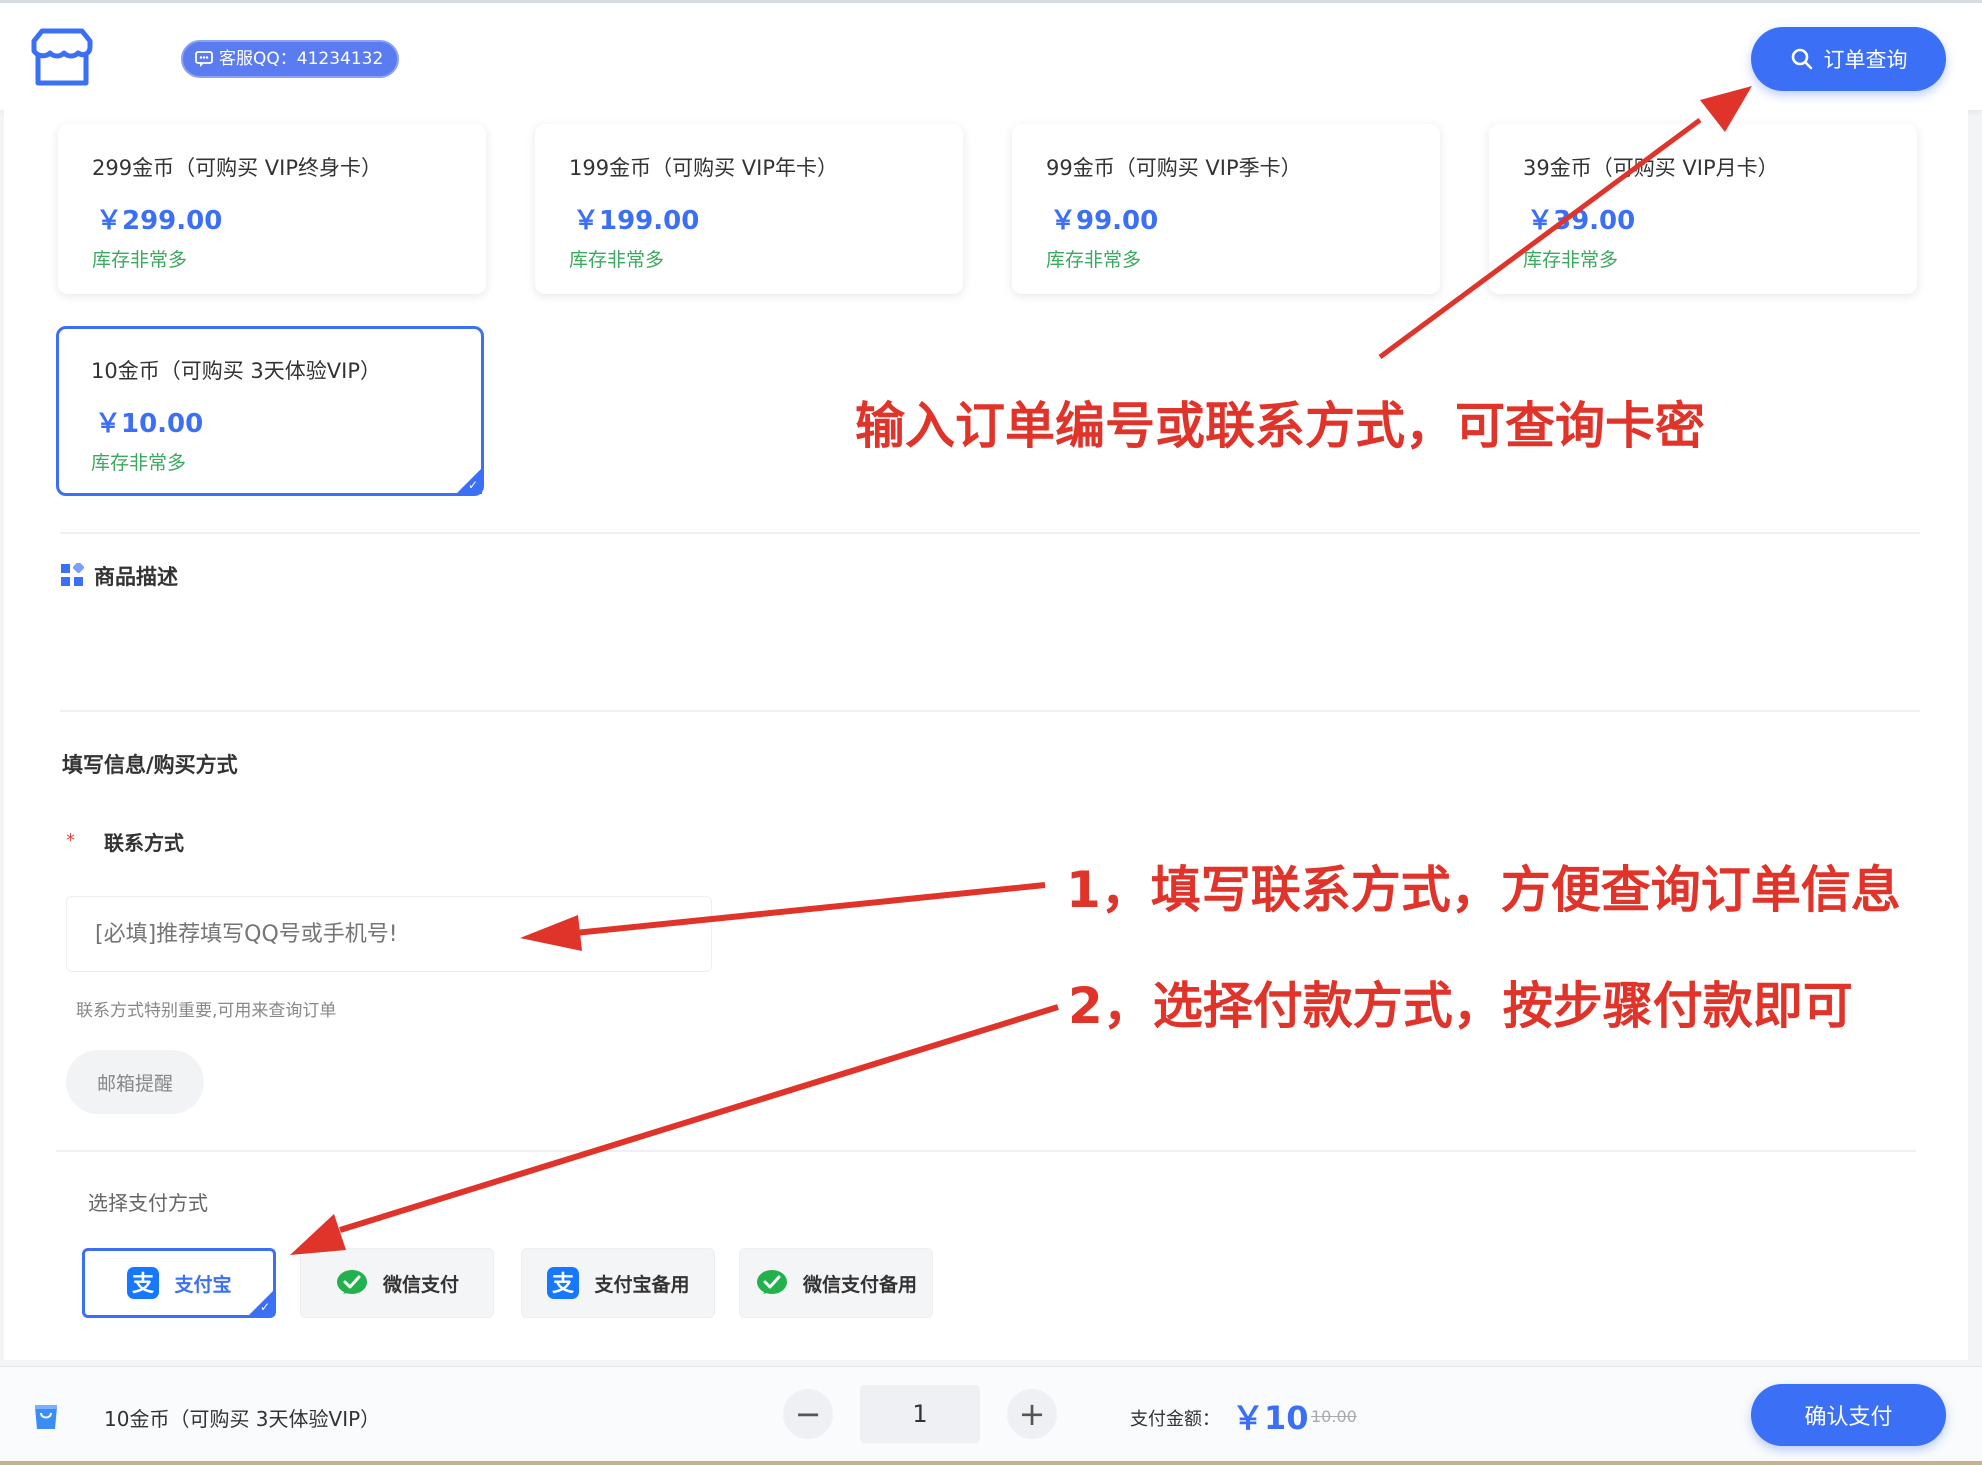 The width and height of the screenshot is (1982, 1465). I want to click on selected-product-name: 10金币（可购买 3天体验VIP）, so click(242, 1419).